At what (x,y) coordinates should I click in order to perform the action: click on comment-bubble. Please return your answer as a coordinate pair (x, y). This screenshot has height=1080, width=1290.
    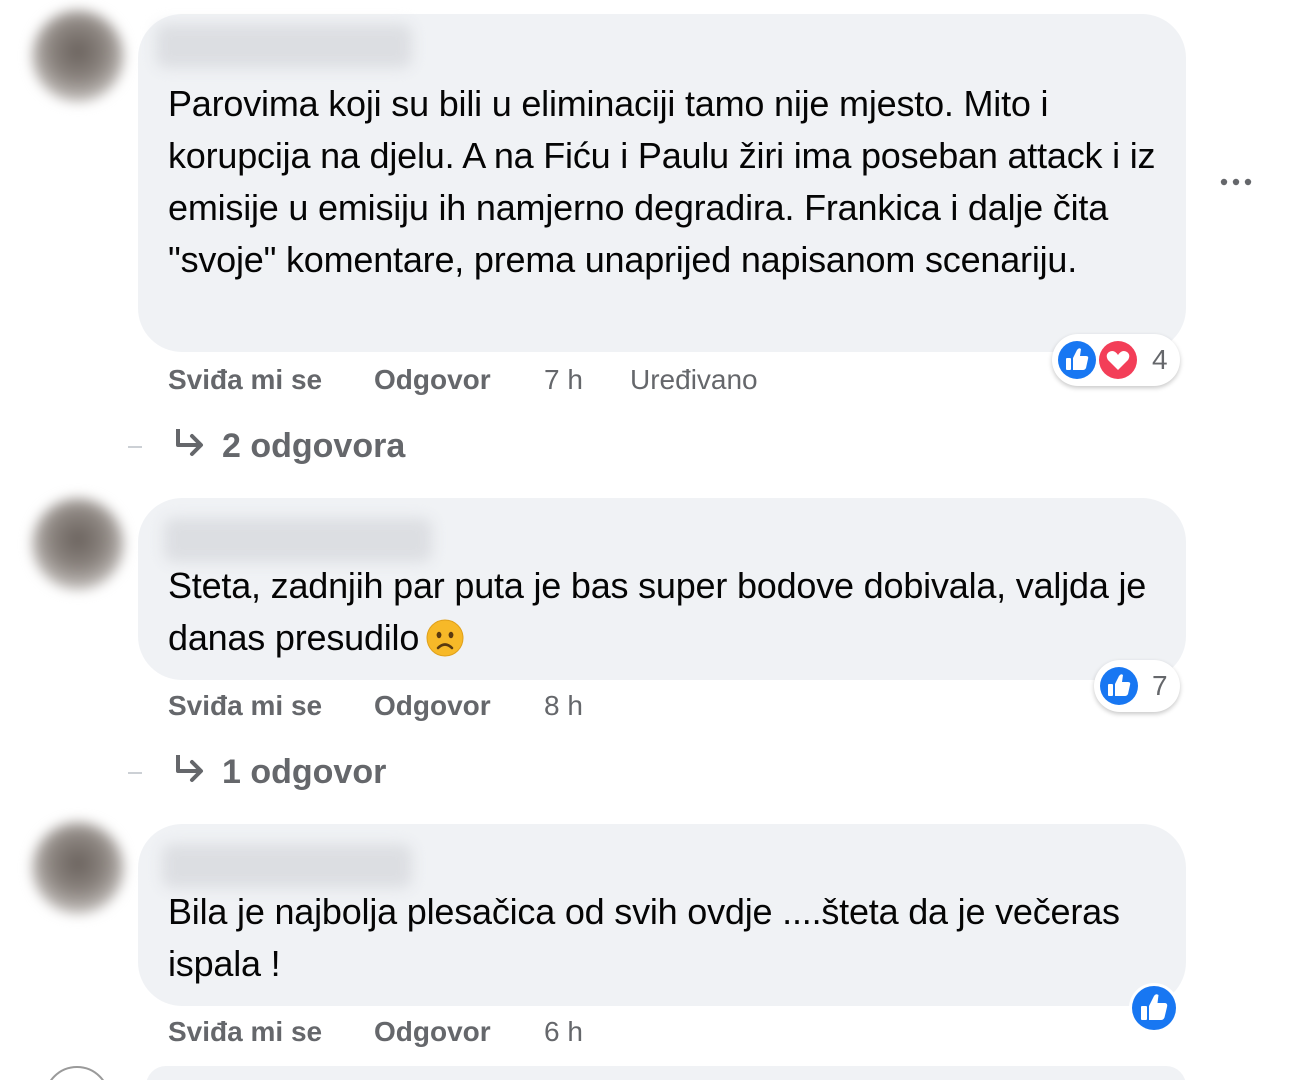
    Looking at the image, I should click on (666, 1073).